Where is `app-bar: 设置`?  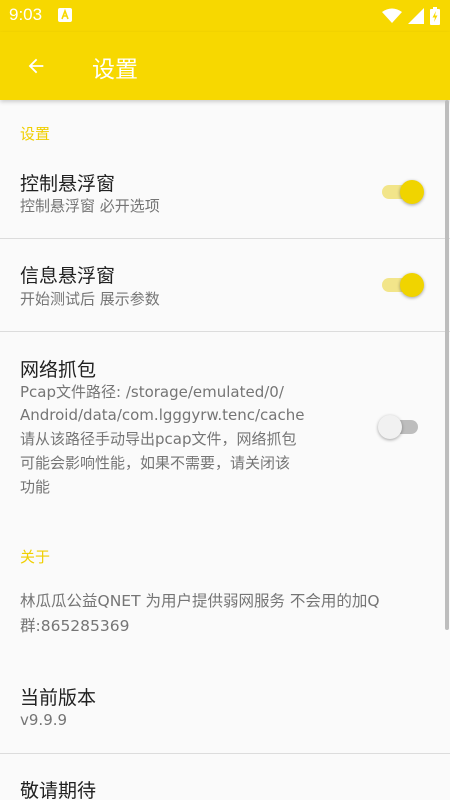 app-bar: 设置 is located at coordinates (225, 66).